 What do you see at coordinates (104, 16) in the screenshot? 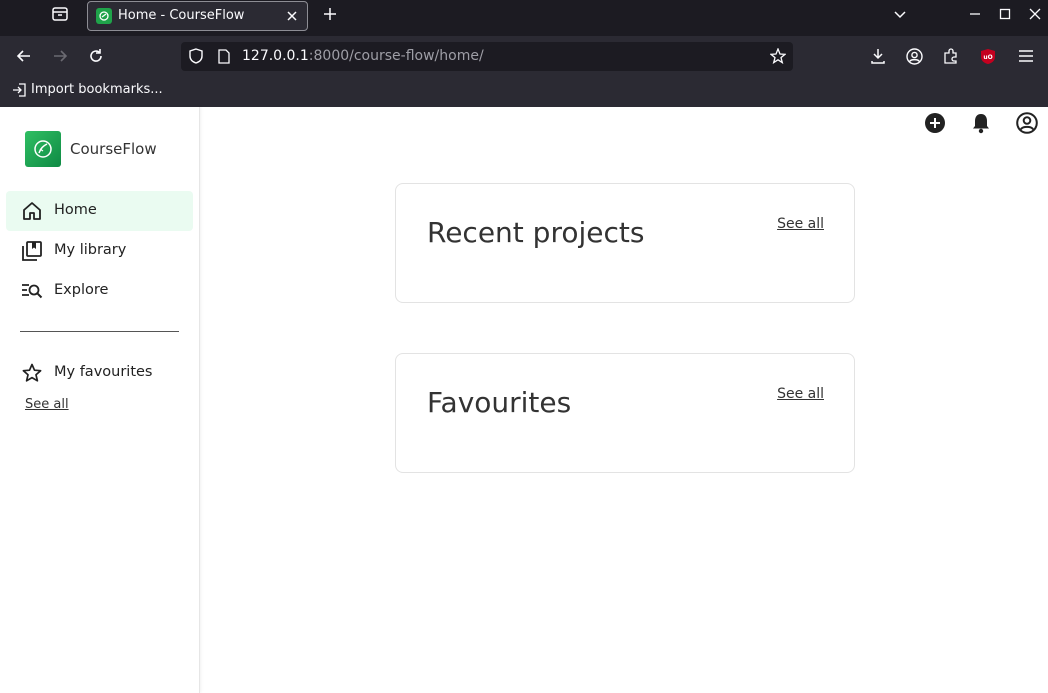
I see `courseflow-favicon-icon` at bounding box center [104, 16].